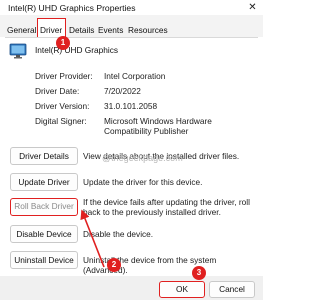 This screenshot has height=300, width=320. I want to click on step-badge-3: 3, so click(199, 273).